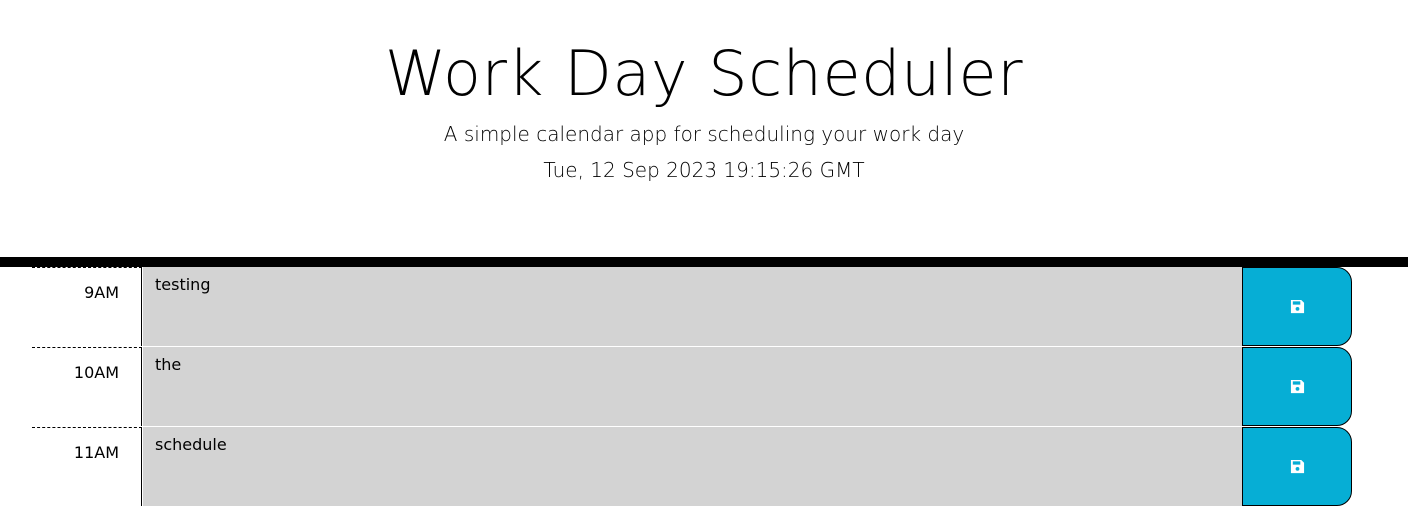 This screenshot has height=507, width=1408. I want to click on hour-label: 11AM, so click(87, 466).